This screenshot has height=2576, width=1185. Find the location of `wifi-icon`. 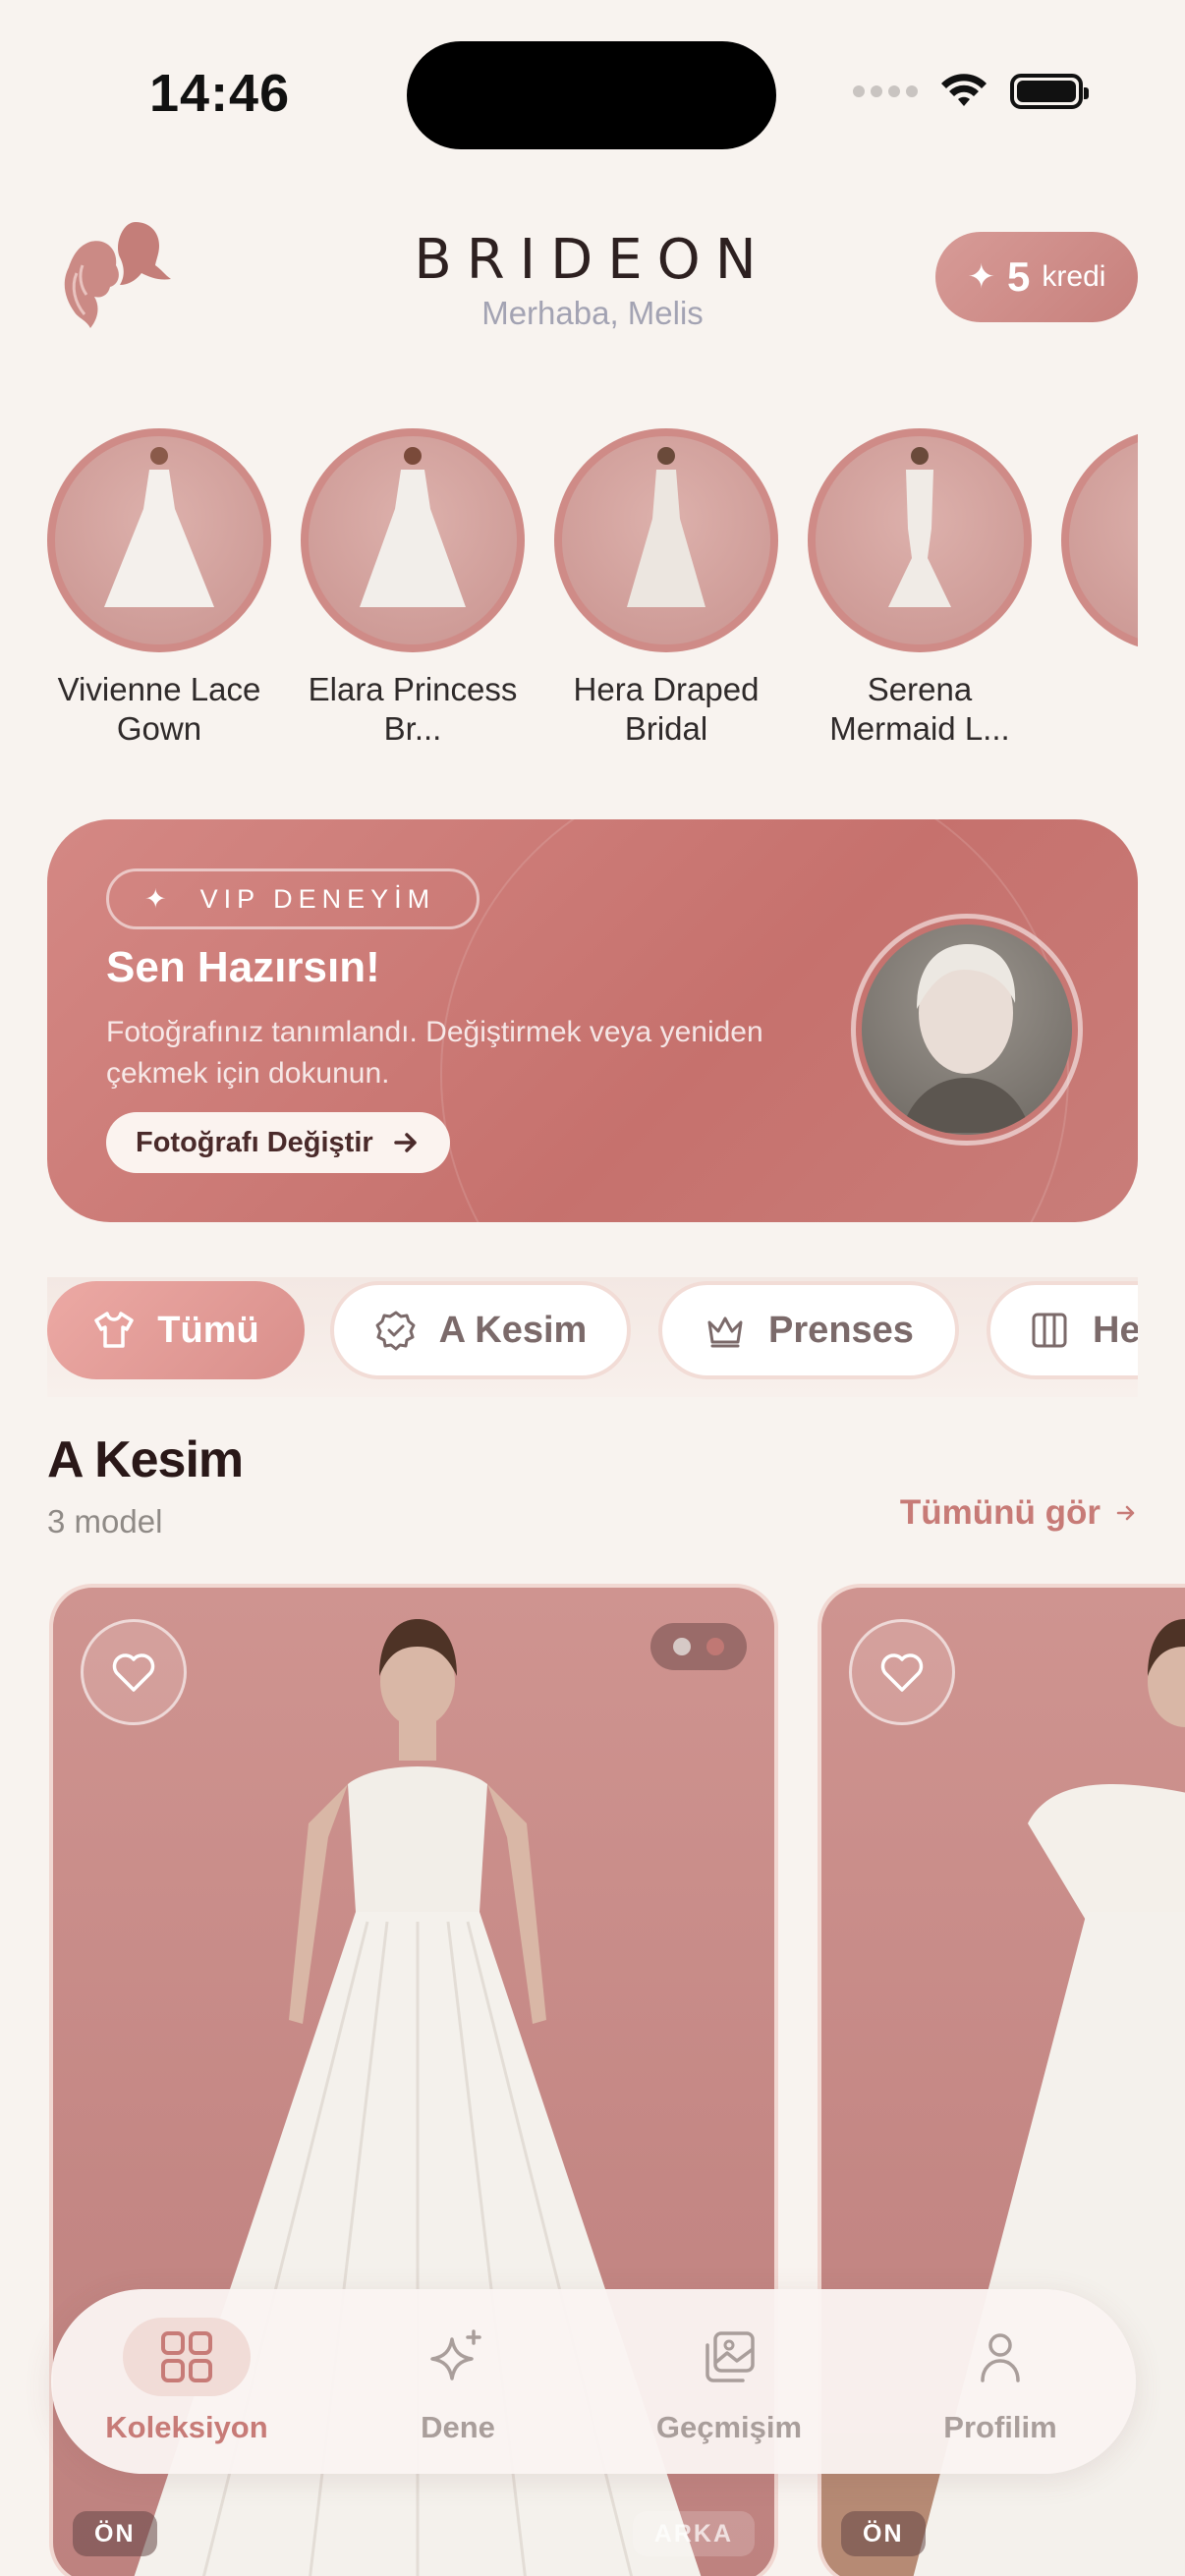

wifi-icon is located at coordinates (964, 90).